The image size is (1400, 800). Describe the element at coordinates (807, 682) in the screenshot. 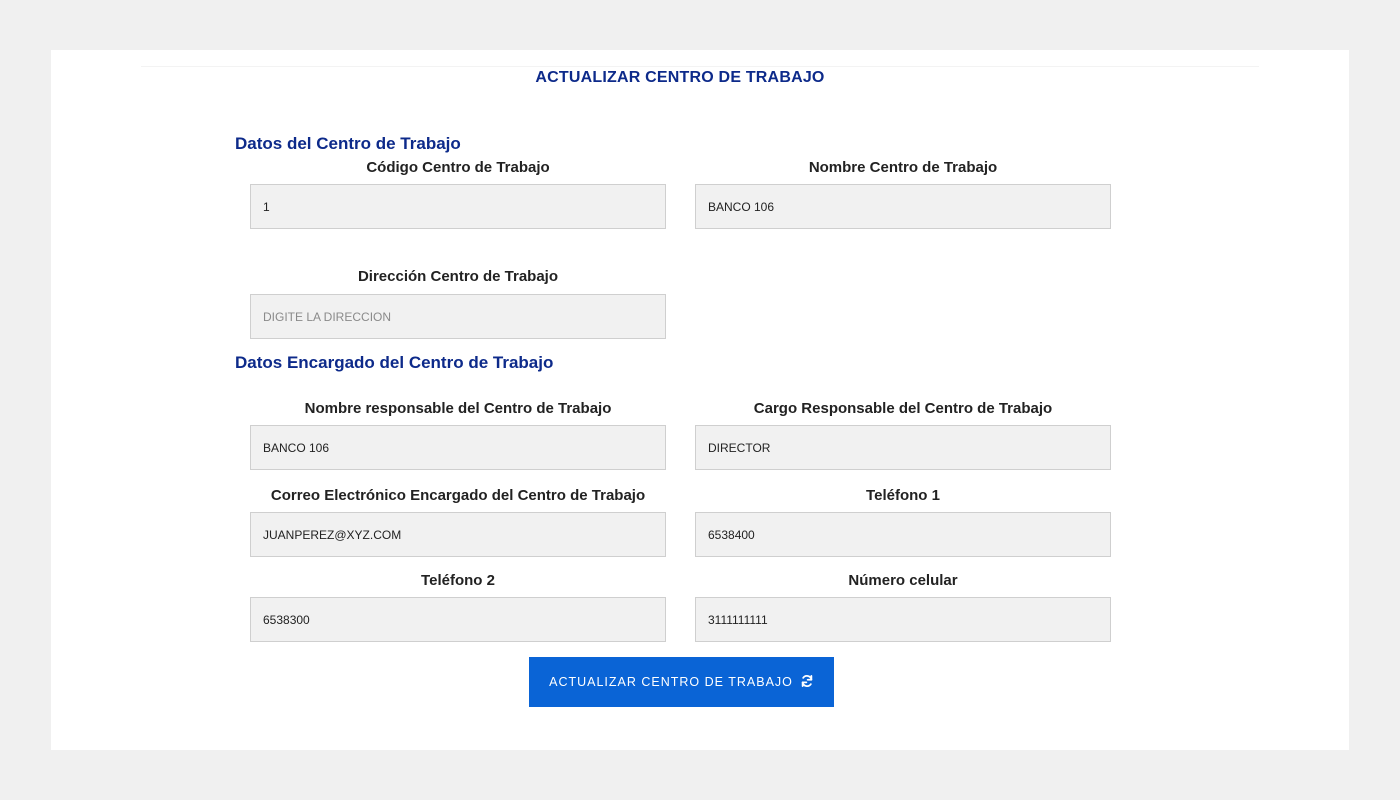

I see `refresh-icon` at that location.